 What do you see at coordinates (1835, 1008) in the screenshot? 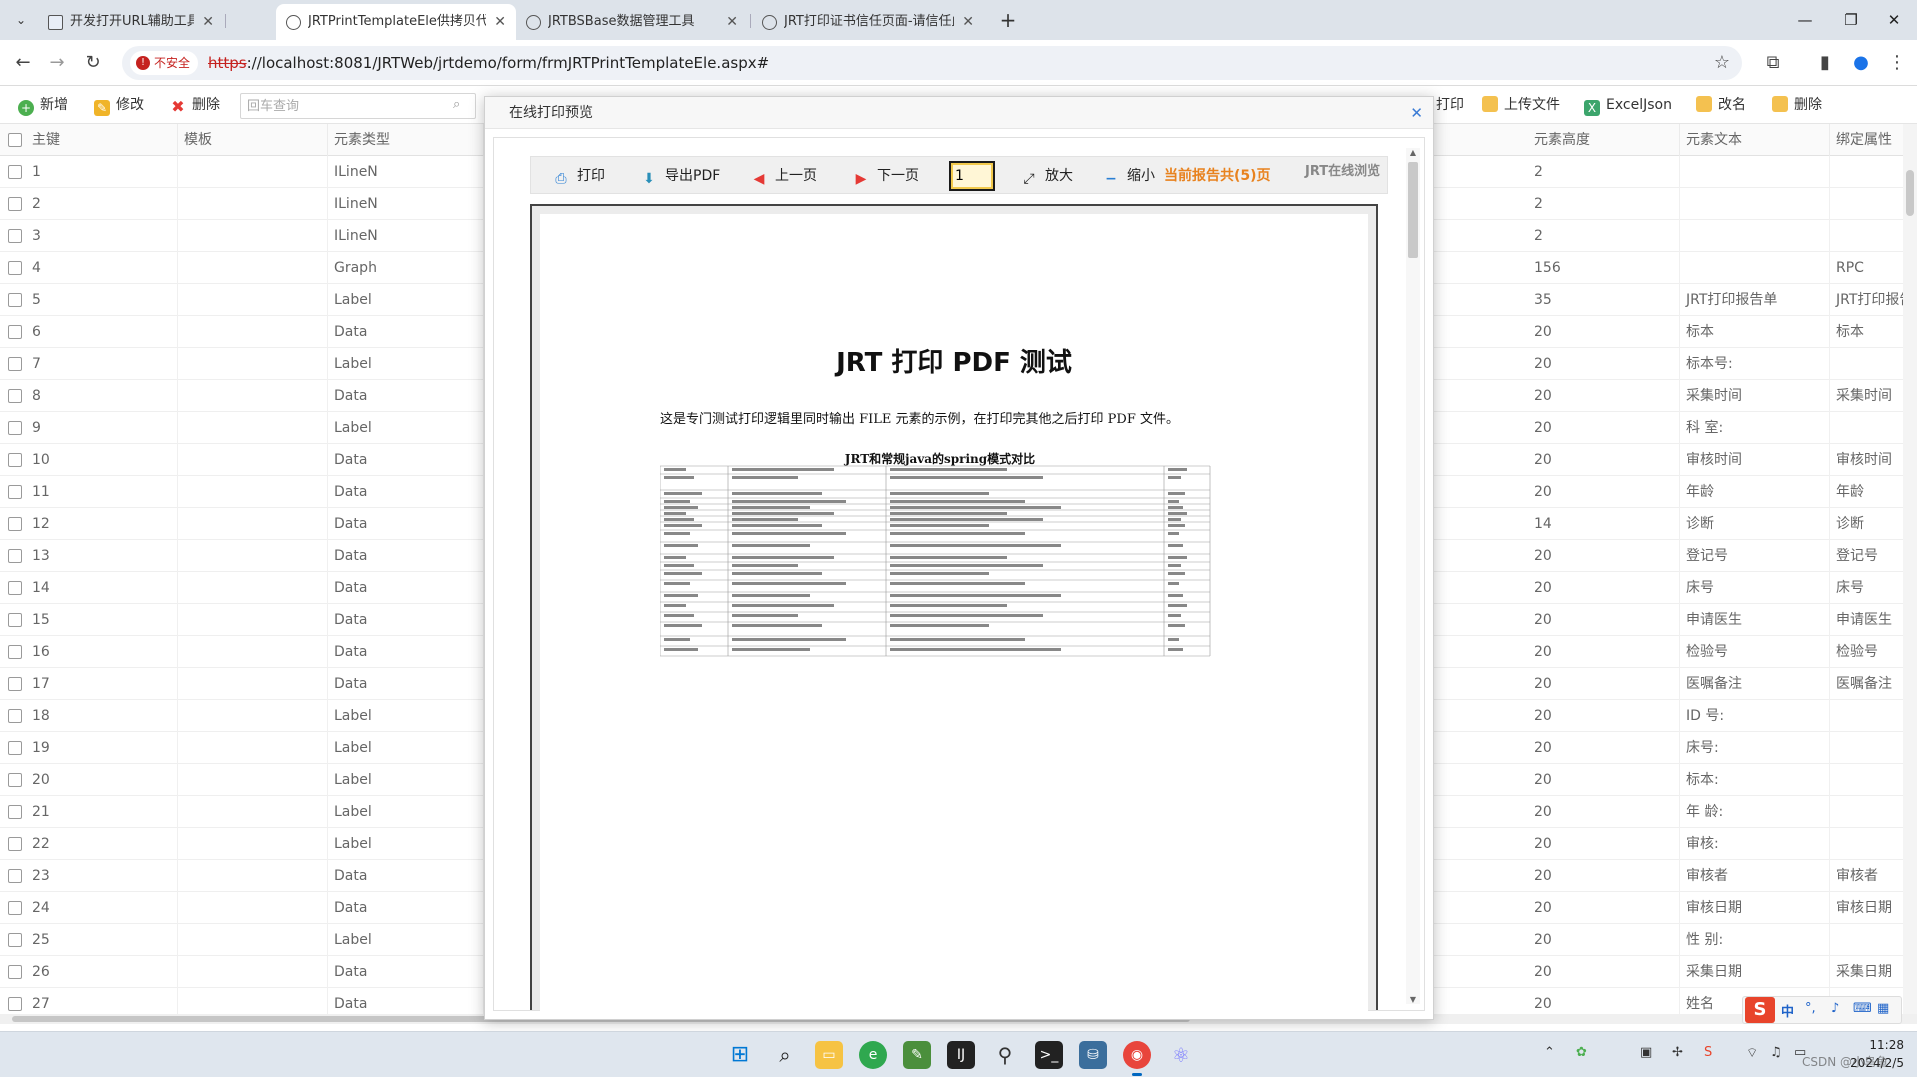
I see `microphone-icon: ♪` at bounding box center [1835, 1008].